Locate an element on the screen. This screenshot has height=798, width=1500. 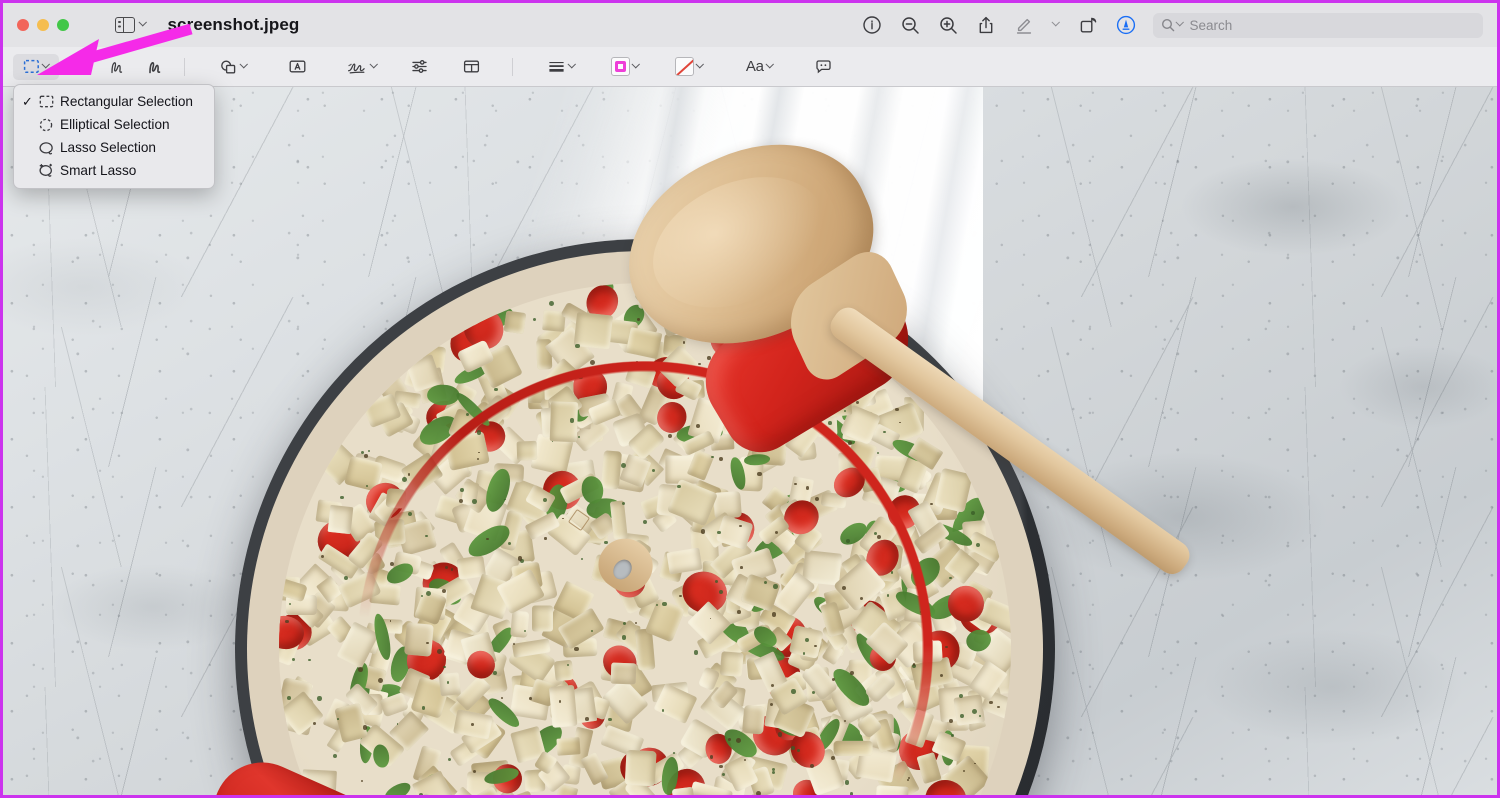
lasso-selection-icon is located at coordinates (46, 148).